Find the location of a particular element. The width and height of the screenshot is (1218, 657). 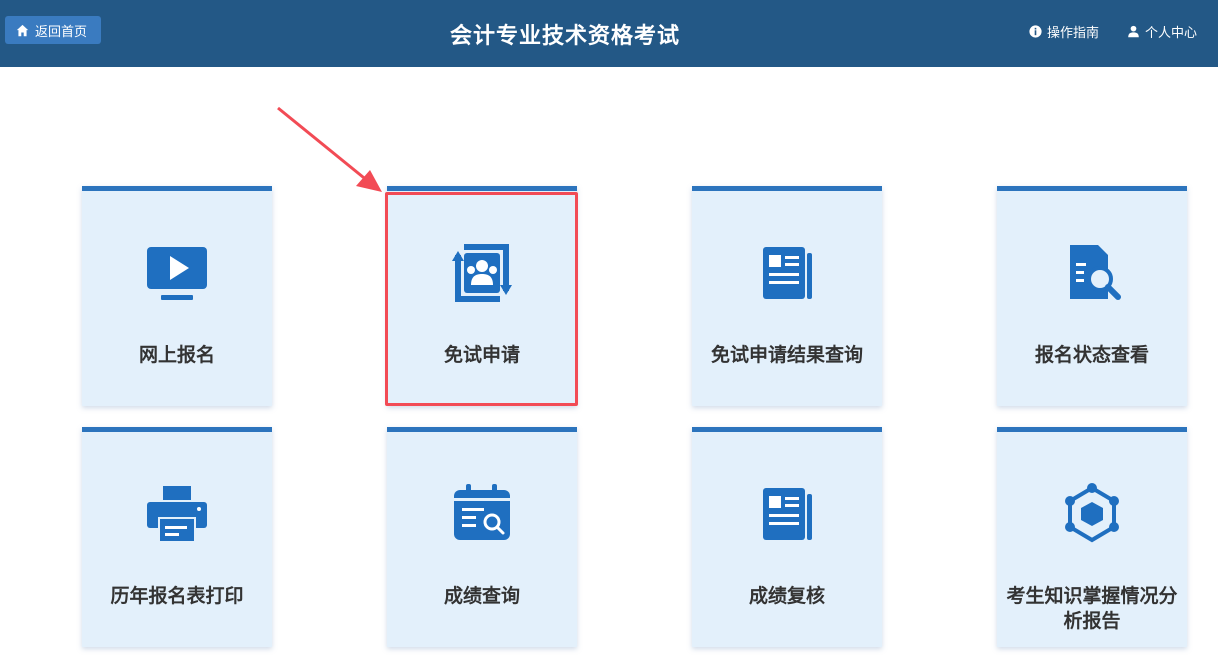

group-exchange-icon is located at coordinates (482, 273).